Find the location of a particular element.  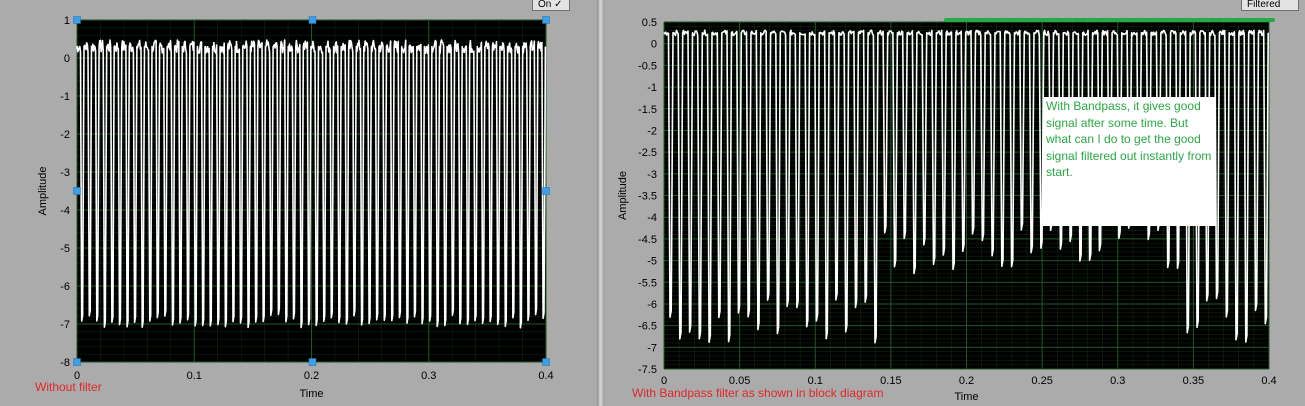

left-y-tick-label: 0 is located at coordinates (67, 59).